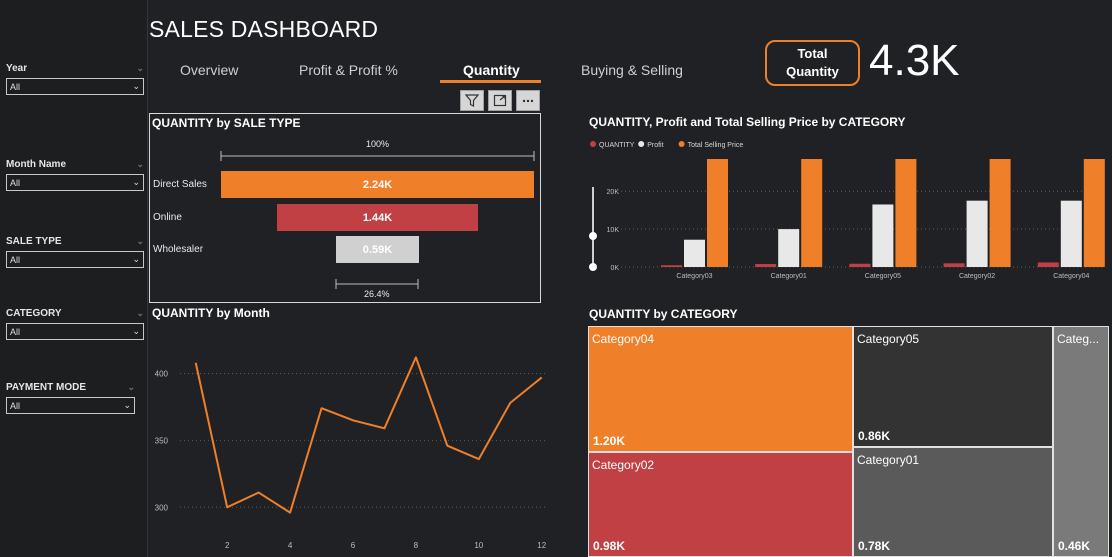 The width and height of the screenshot is (1112, 557). I want to click on x-tick-label: 4, so click(290, 545).